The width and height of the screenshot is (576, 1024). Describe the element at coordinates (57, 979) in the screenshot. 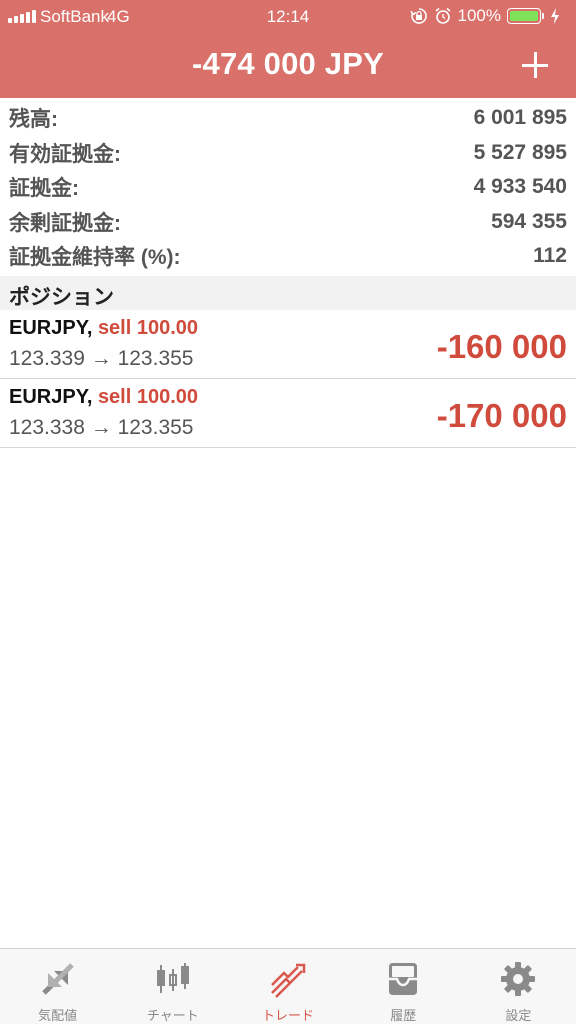

I see `quotes-icon` at that location.